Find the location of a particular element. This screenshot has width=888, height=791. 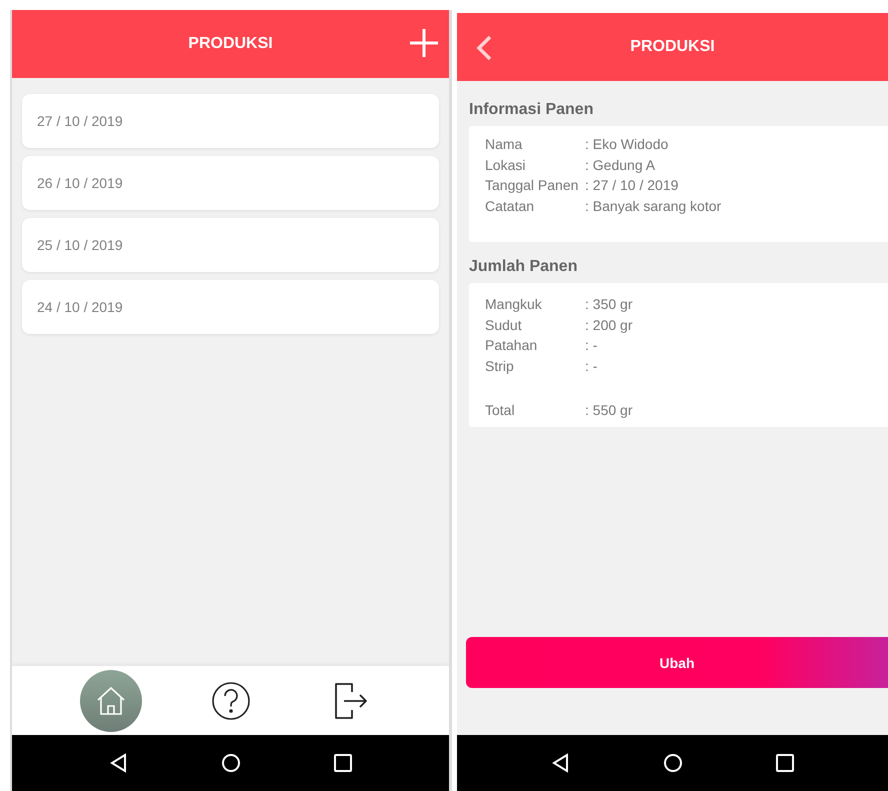

add-icon is located at coordinates (424, 43).